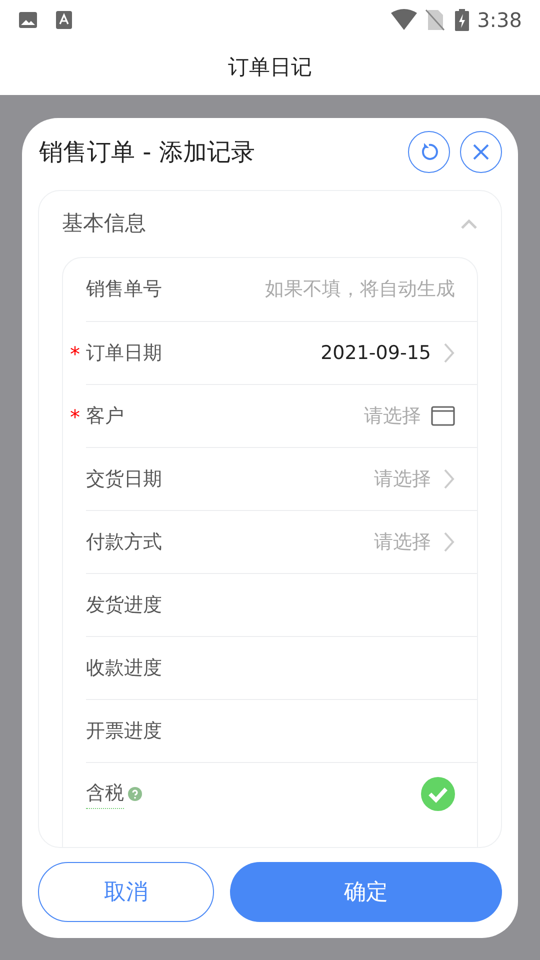 The height and width of the screenshot is (960, 540). What do you see at coordinates (64, 20) in the screenshot?
I see `keyboard-letter-icon` at bounding box center [64, 20].